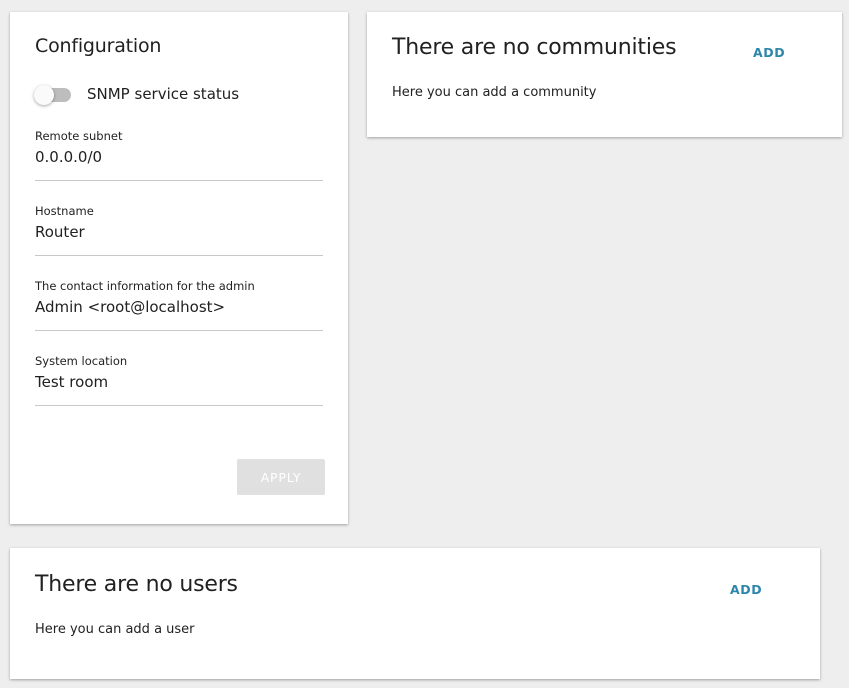 The height and width of the screenshot is (688, 849). Describe the element at coordinates (115, 629) in the screenshot. I see `users-description: Here you can add a user` at that location.